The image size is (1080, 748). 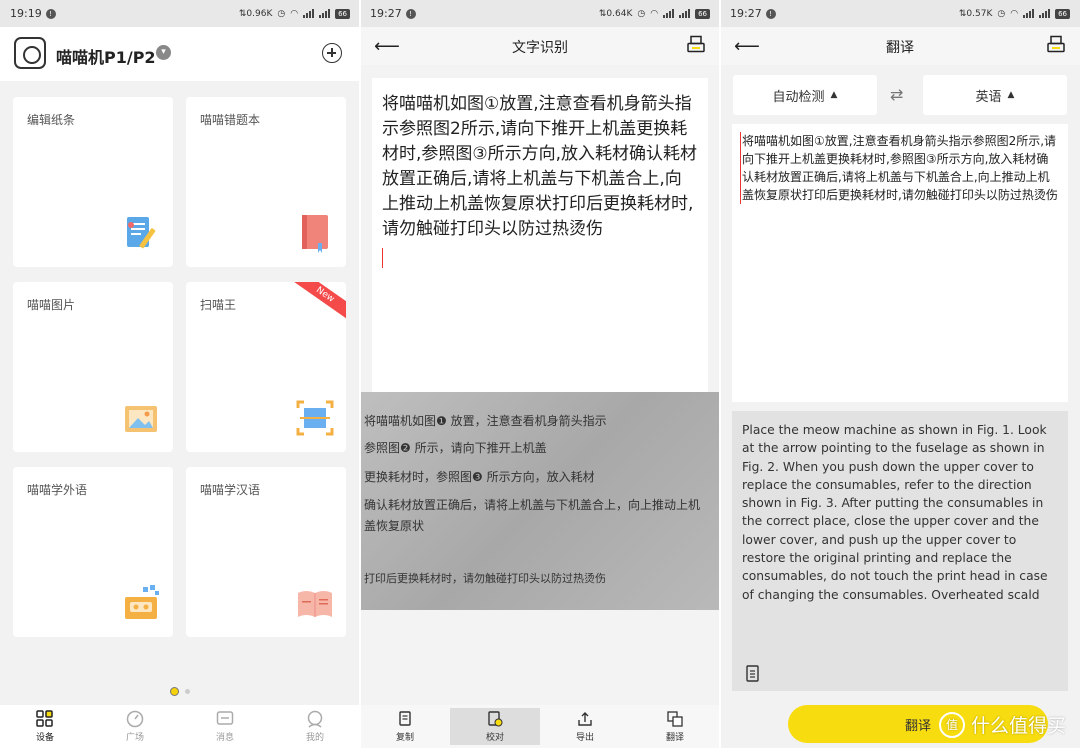 I want to click on export-button: 导出, so click(x=585, y=726).